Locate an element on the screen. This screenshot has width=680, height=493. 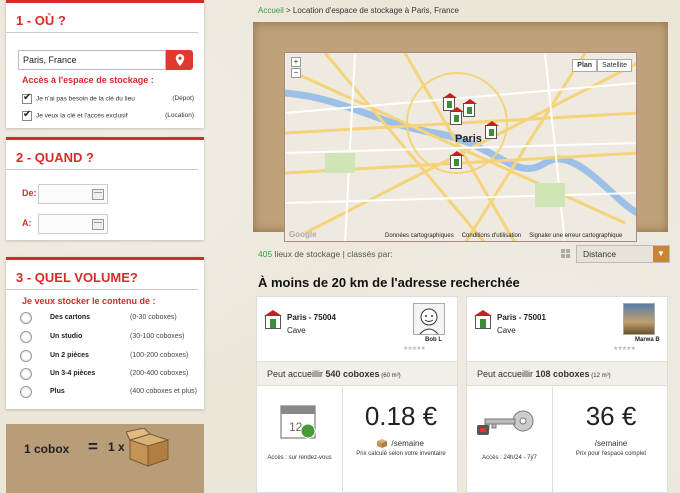
access-option-mode: (Location) is located at coordinates (179, 115).